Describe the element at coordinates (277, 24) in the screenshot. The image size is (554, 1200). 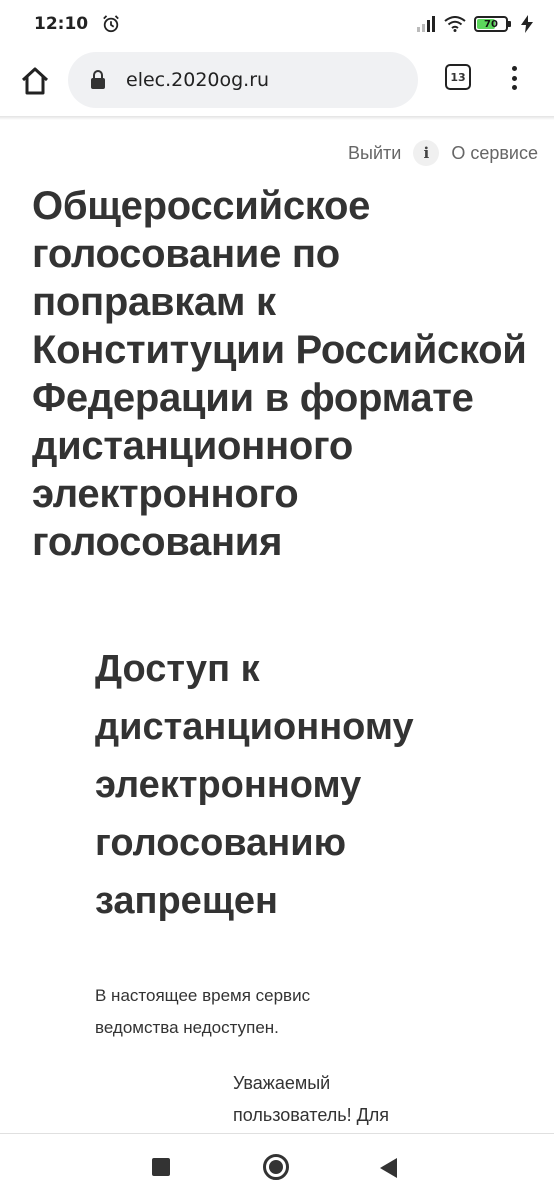
I see `status-bar: 12:10 70` at that location.